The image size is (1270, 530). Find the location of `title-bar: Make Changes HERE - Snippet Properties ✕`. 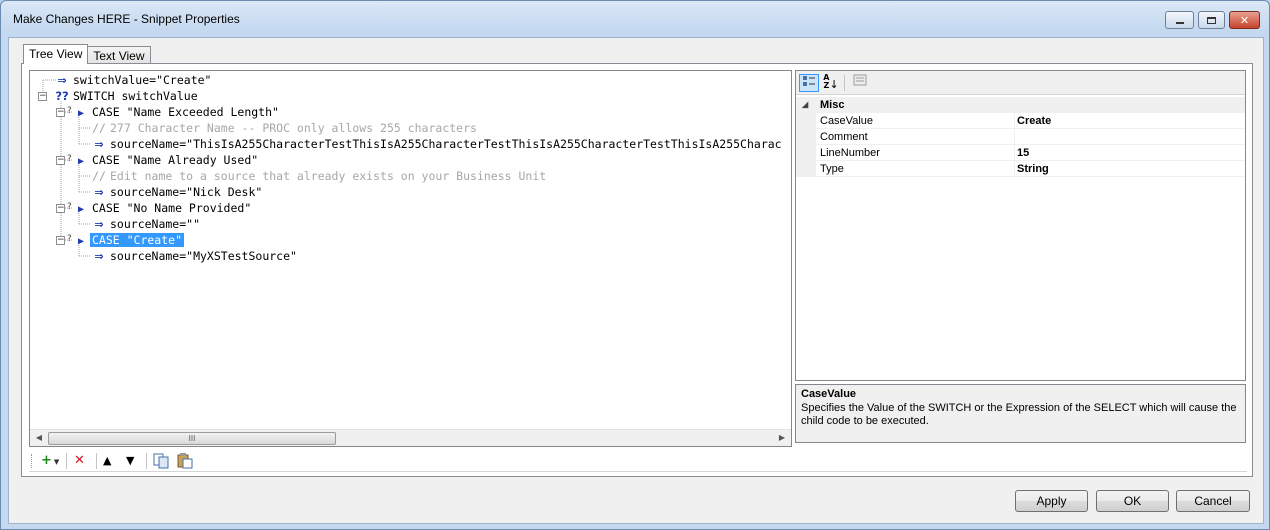

title-bar: Make Changes HERE - Snippet Properties ✕ is located at coordinates (635, 19).